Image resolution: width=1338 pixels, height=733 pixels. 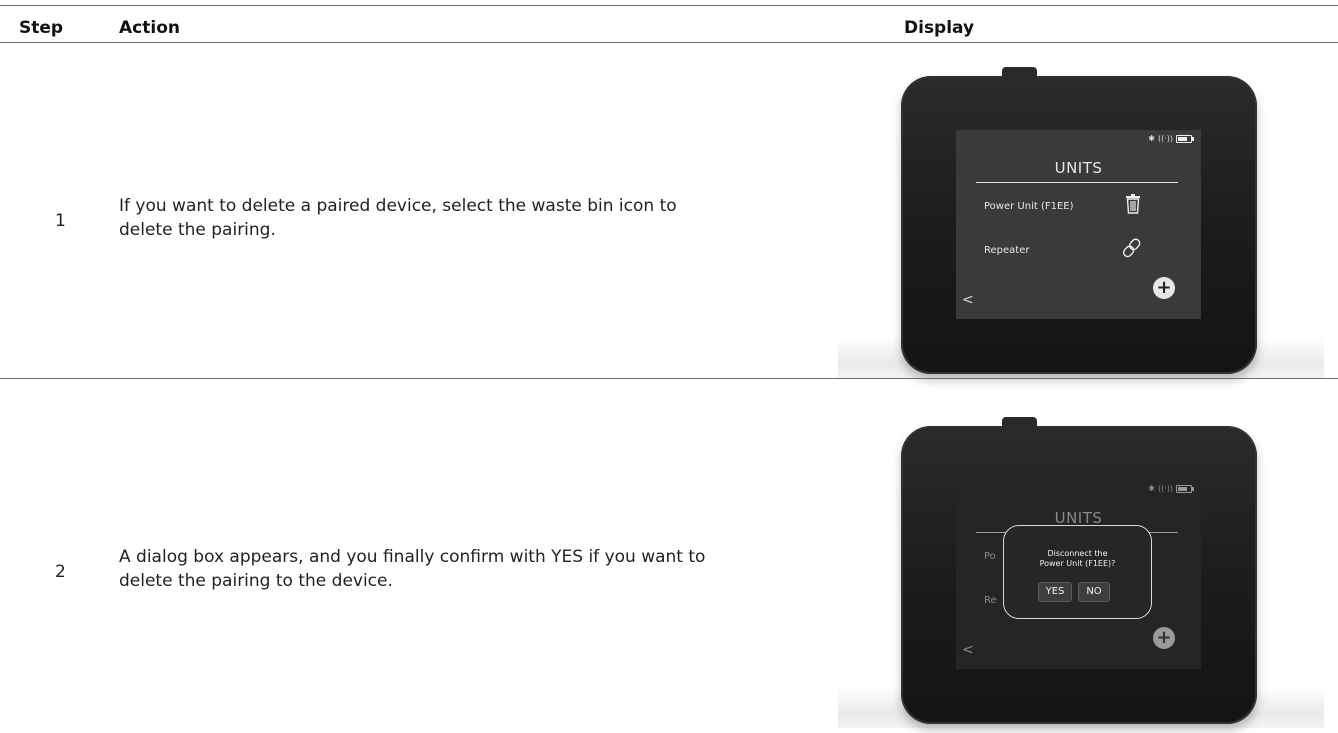 What do you see at coordinates (1055, 592) in the screenshot?
I see `yes-button: YES` at bounding box center [1055, 592].